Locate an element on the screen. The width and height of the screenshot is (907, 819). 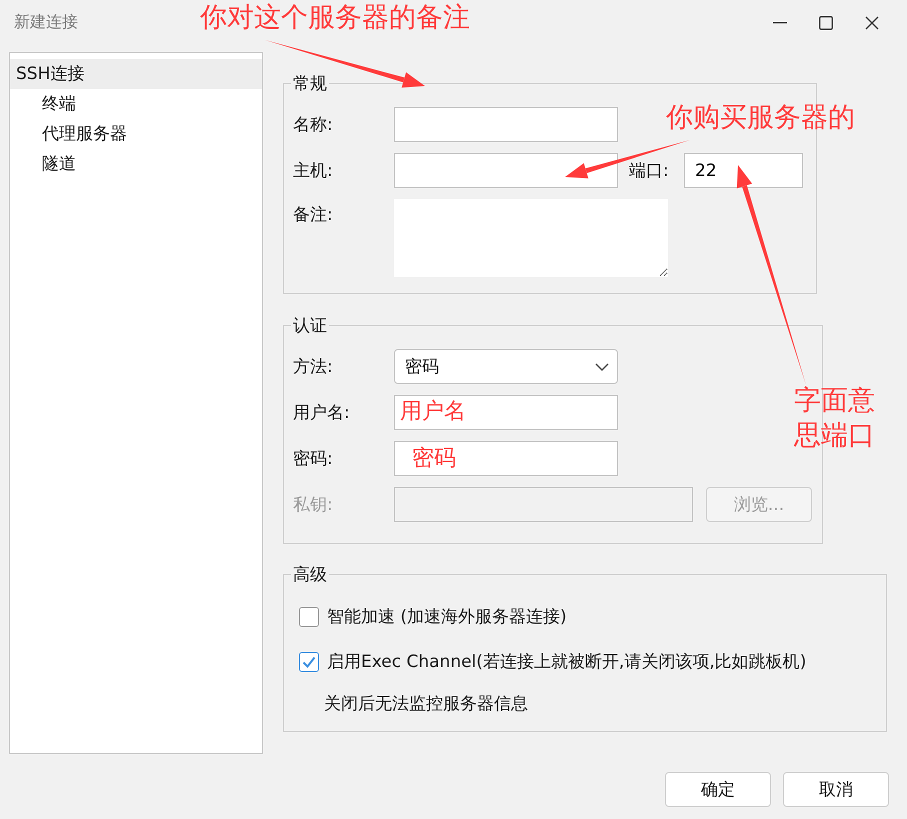
annotation-text: 用户名 is located at coordinates (433, 412).